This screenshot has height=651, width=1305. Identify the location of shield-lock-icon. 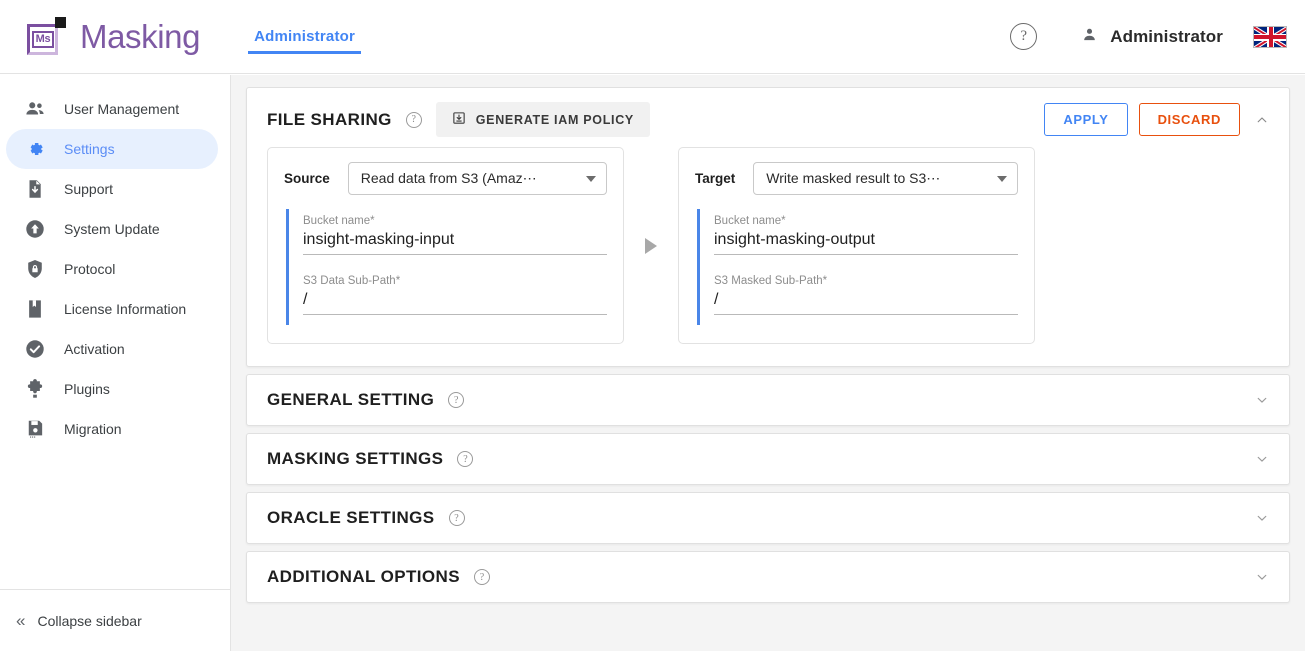
(35, 269).